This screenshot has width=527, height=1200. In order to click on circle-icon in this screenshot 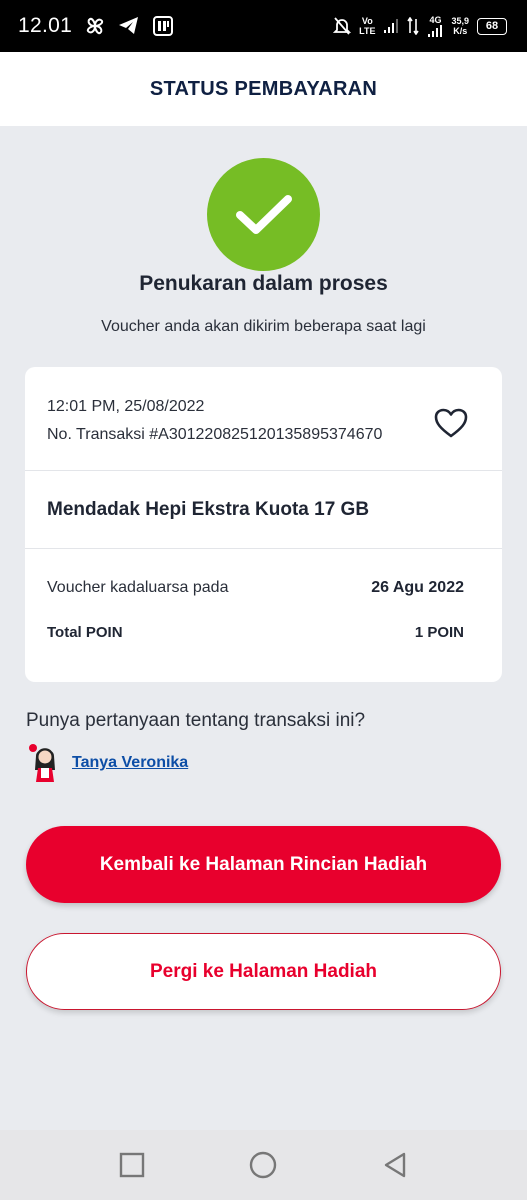, I will do `click(263, 1165)`.